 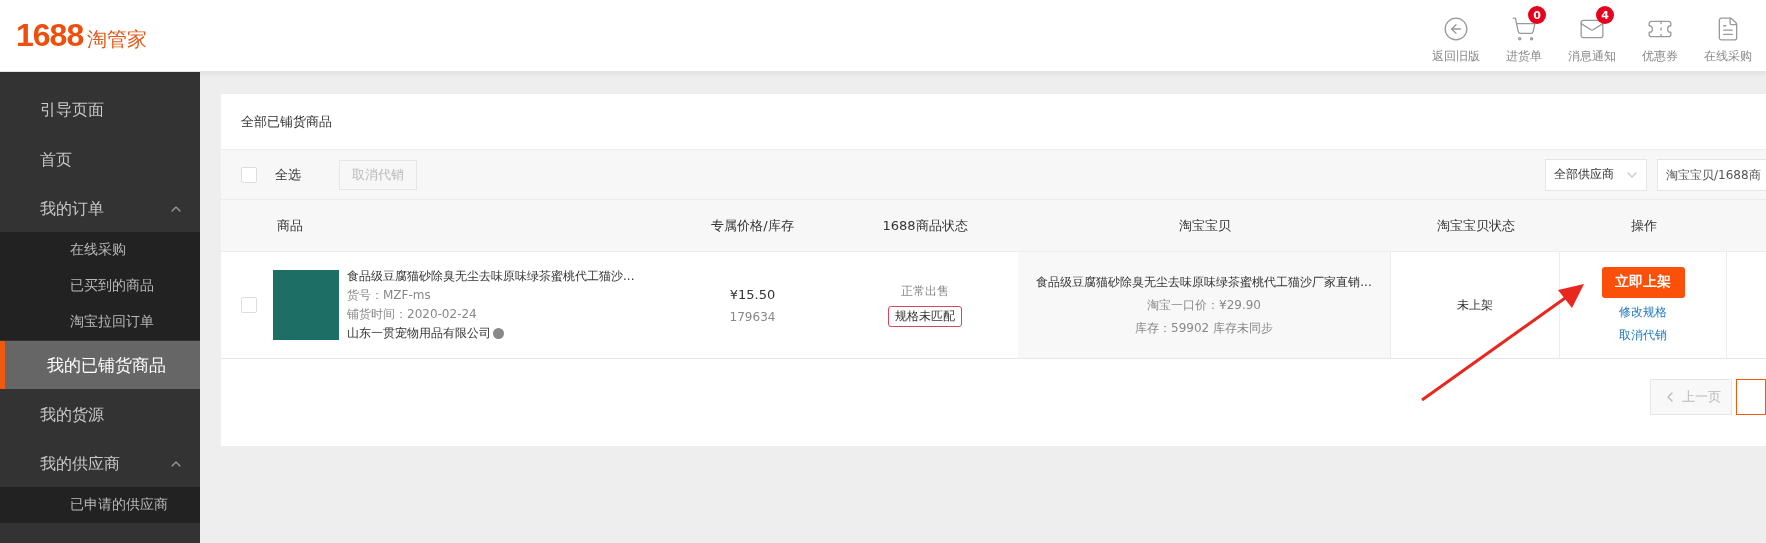 I want to click on taobao-status: 未上架, so click(x=1475, y=305).